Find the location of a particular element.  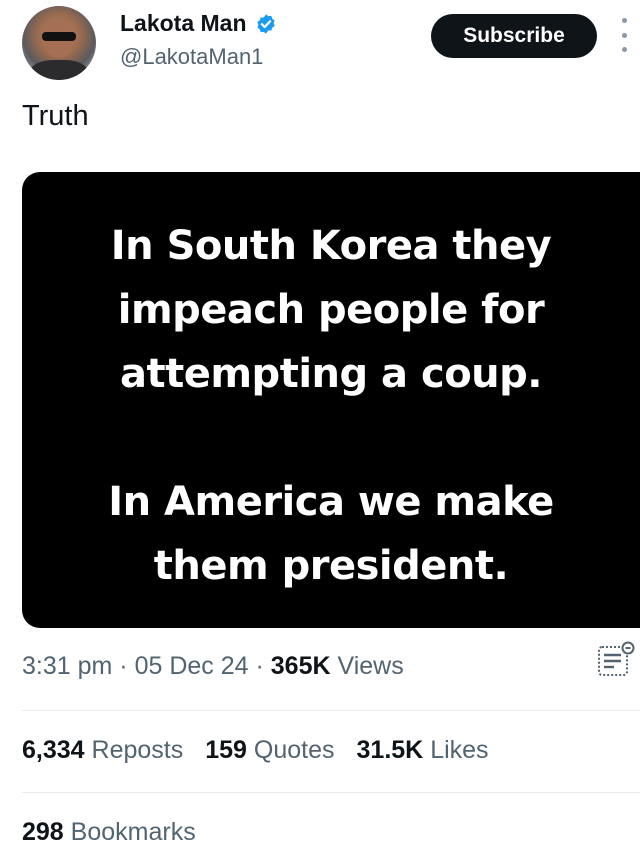

image-text-line: In South Korea they is located at coordinates (331, 246).